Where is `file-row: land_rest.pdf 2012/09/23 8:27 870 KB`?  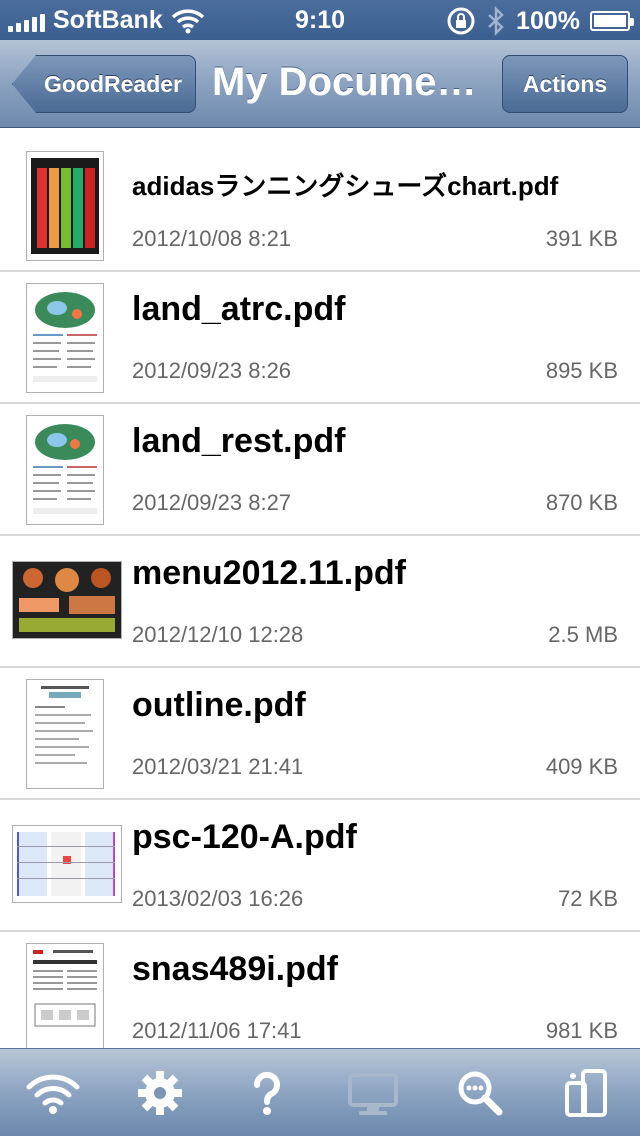
file-row: land_rest.pdf 2012/09/23 8:27 870 KB is located at coordinates (320, 470).